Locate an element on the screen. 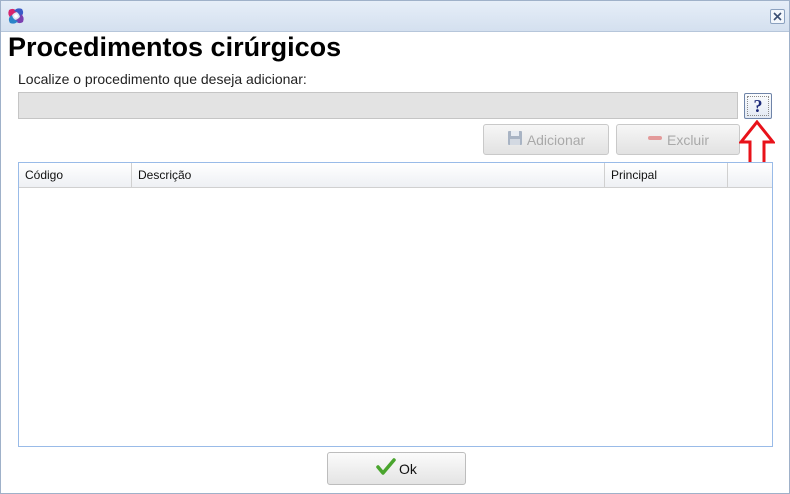 This screenshot has width=790, height=494. column-header-extra is located at coordinates (750, 175).